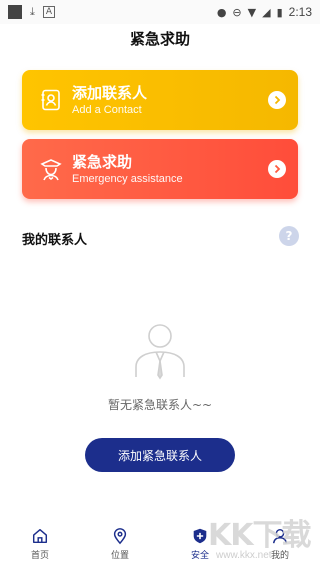 The height and width of the screenshot is (569, 320). What do you see at coordinates (200, 536) in the screenshot?
I see `shield-plus-icon` at bounding box center [200, 536].